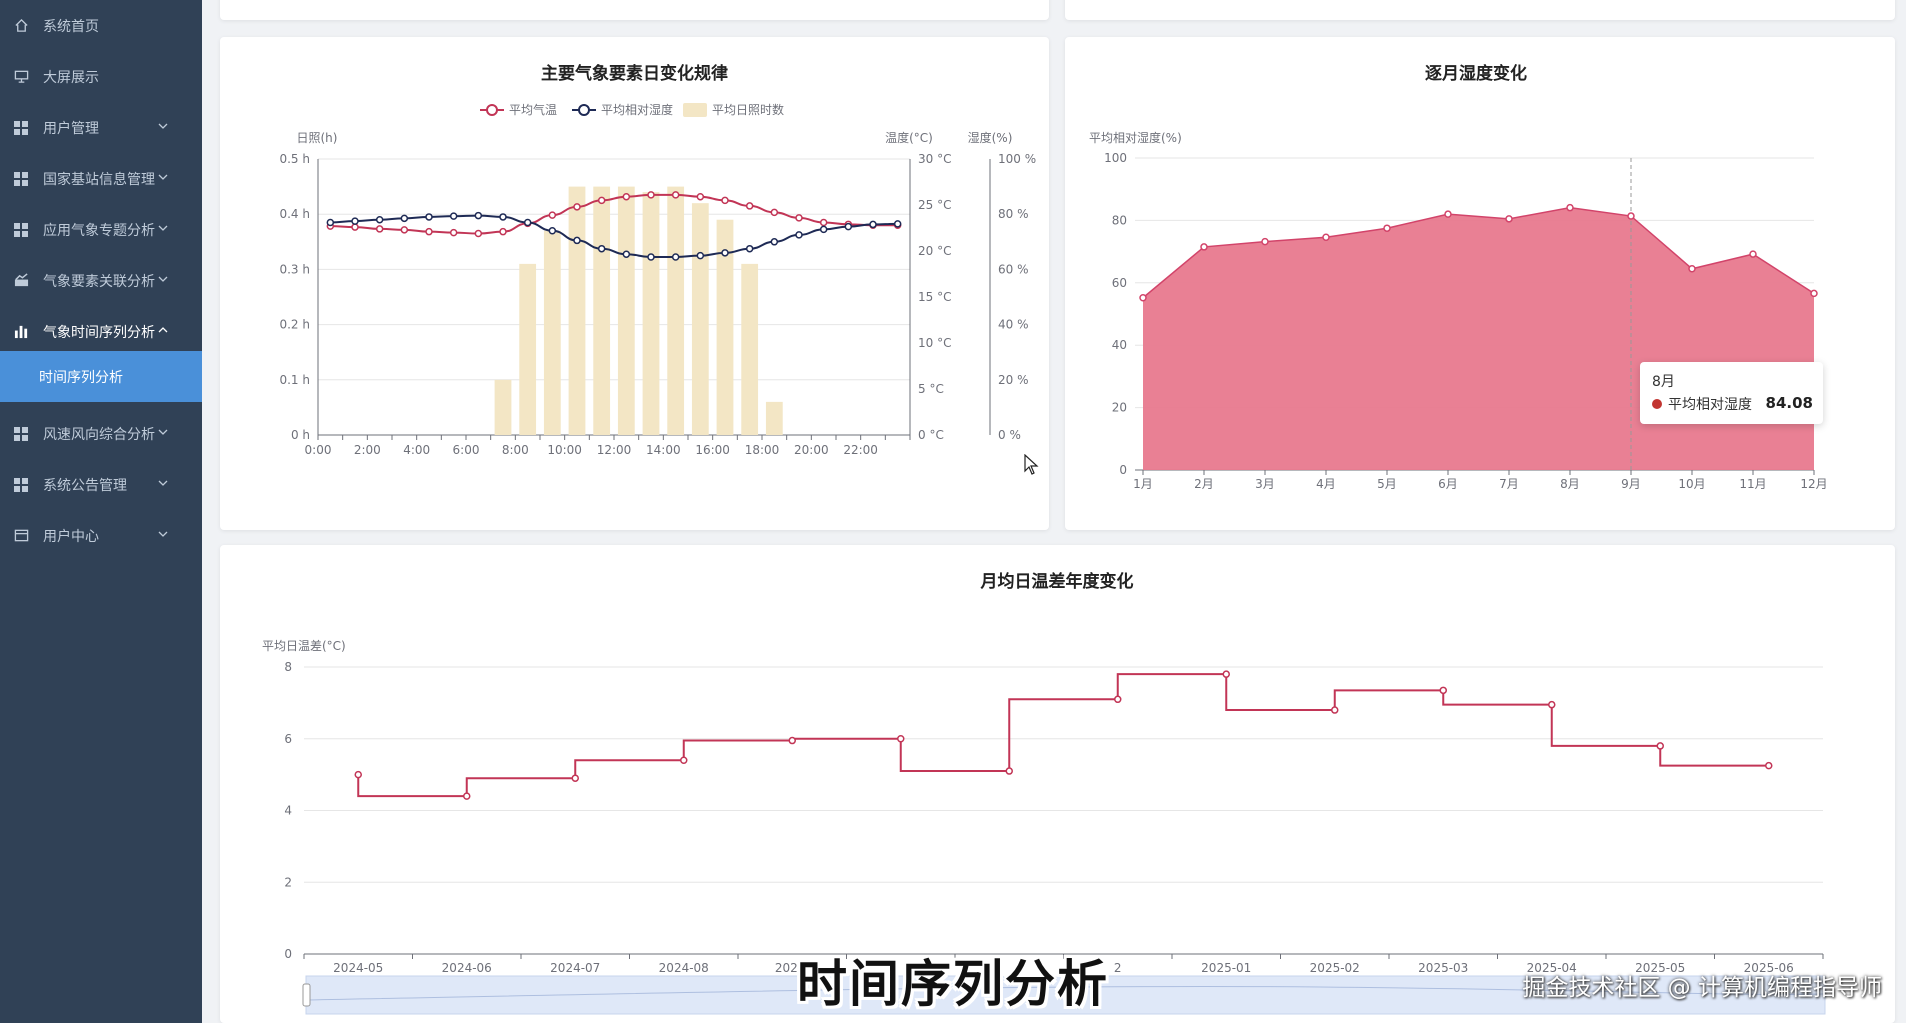 Image resolution: width=1906 pixels, height=1023 pixels. Describe the element at coordinates (101, 127) in the screenshot. I see `sidebar-item-2: 用户管理` at that location.